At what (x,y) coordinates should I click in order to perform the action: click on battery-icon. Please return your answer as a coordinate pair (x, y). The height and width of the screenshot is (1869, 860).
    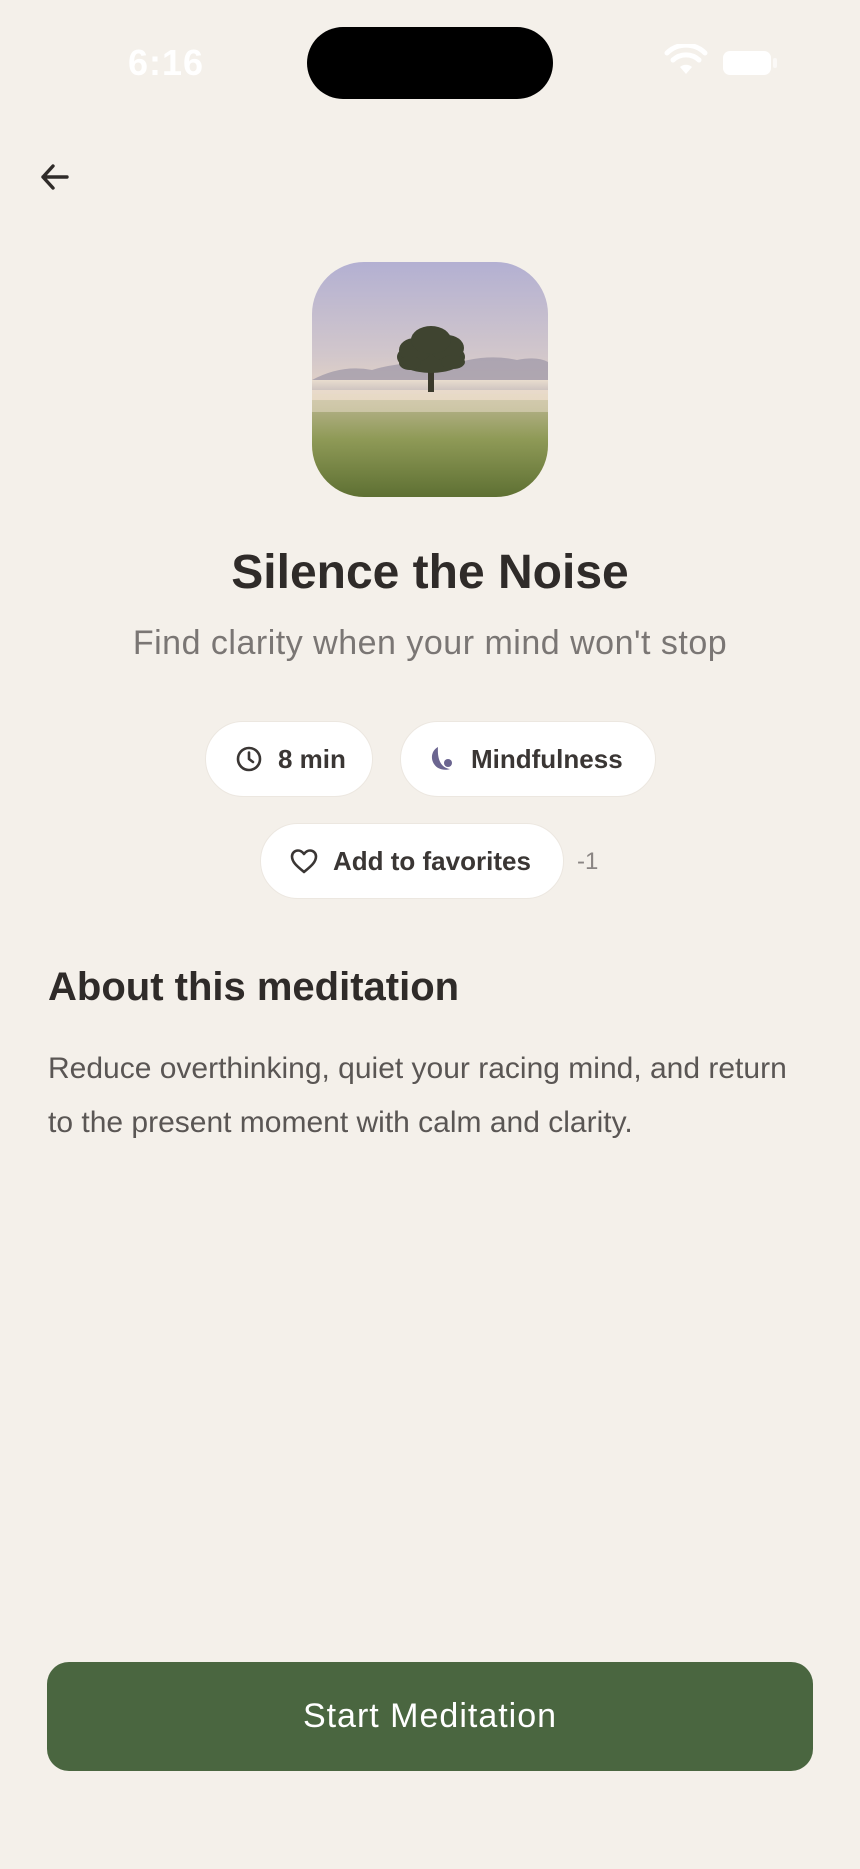
    Looking at the image, I should click on (750, 63).